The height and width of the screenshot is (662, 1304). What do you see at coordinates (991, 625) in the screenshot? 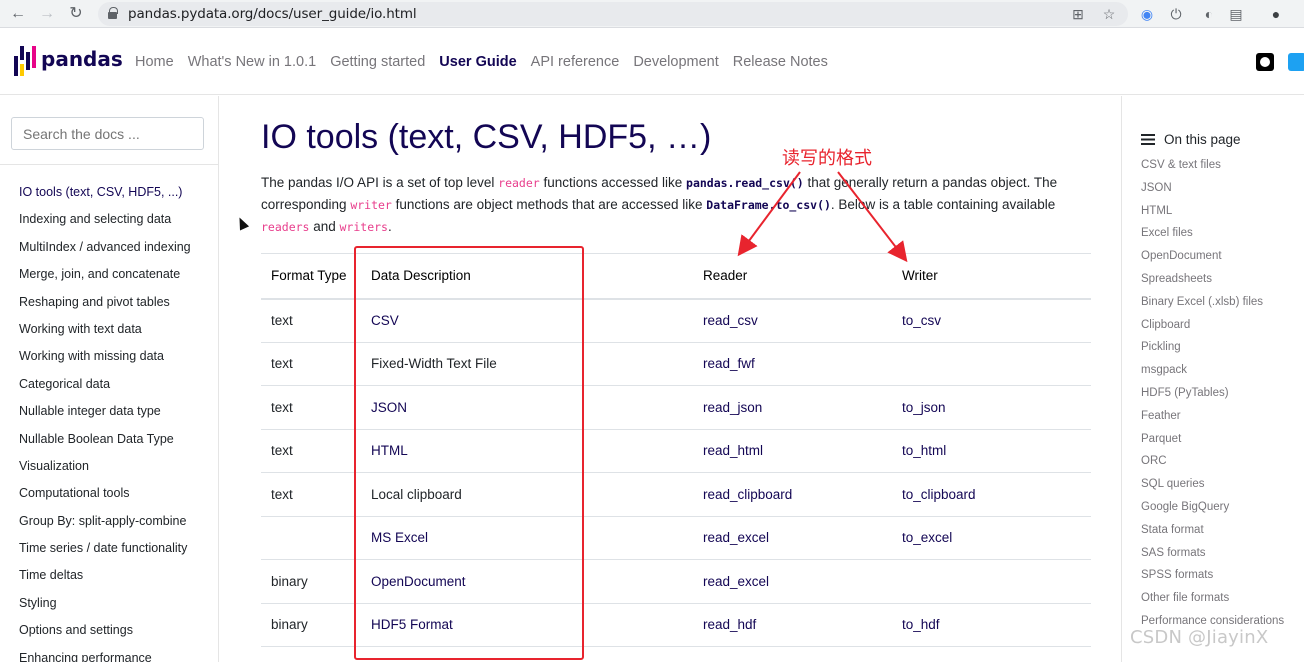
I see `writer-link: to_hdf` at bounding box center [991, 625].